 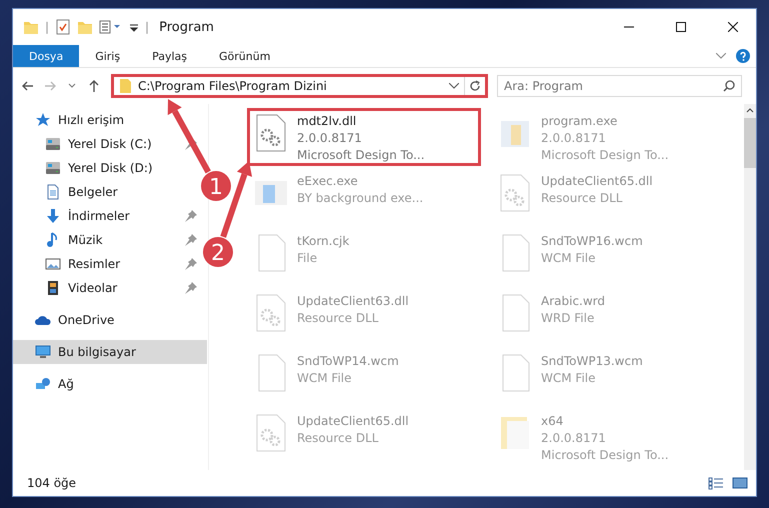 What do you see at coordinates (52, 483) in the screenshot?
I see `item-count: 104 öğe` at bounding box center [52, 483].